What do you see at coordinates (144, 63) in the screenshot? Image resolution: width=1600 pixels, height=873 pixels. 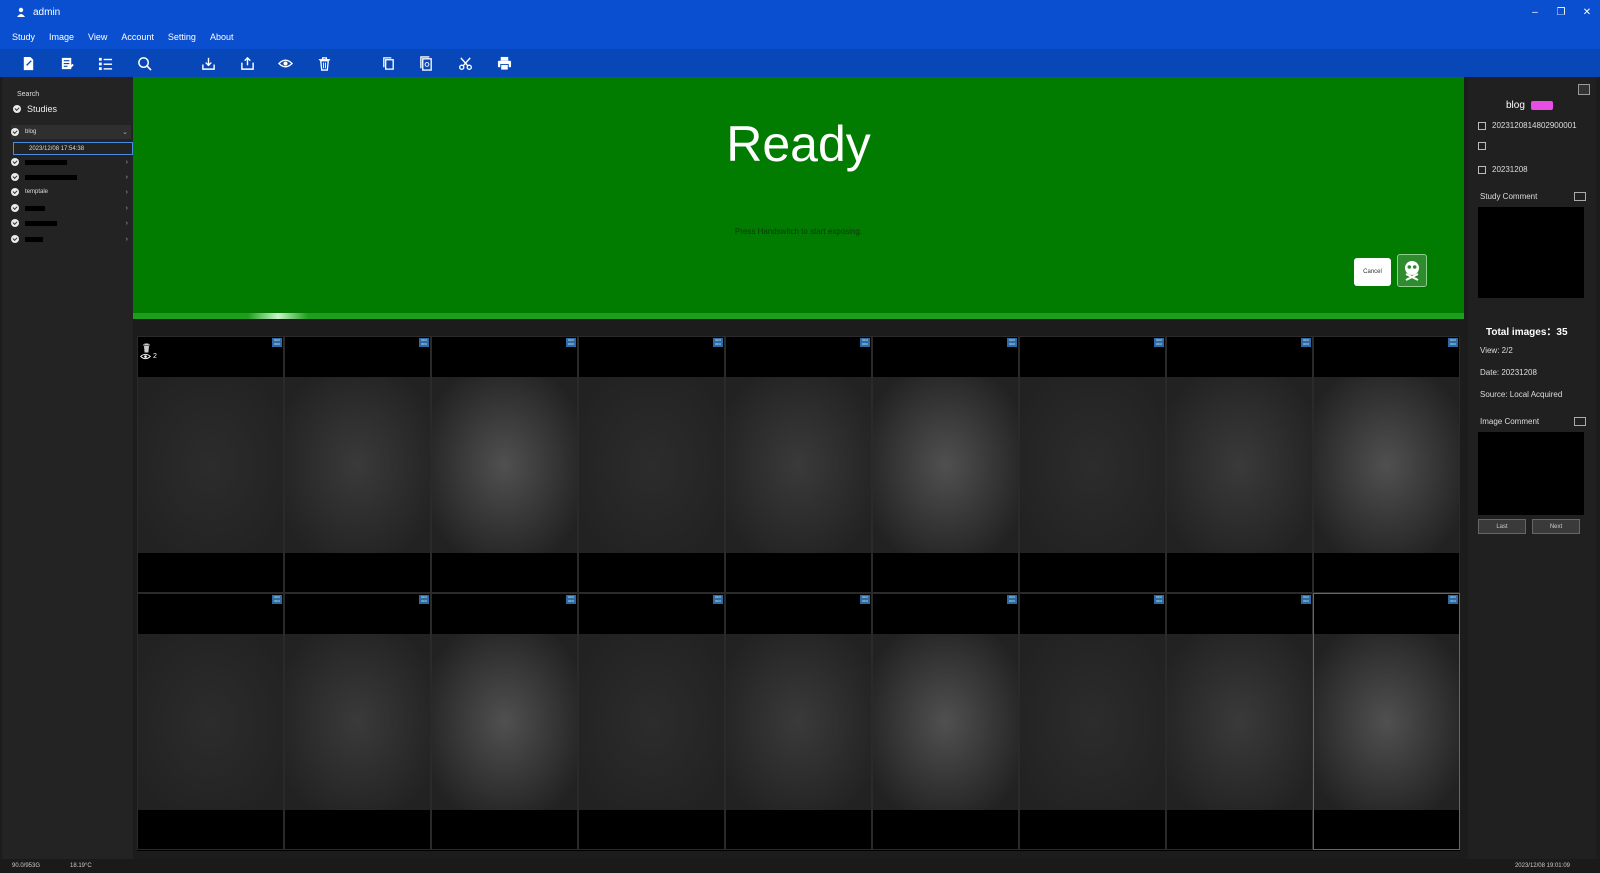 I see `search-button` at bounding box center [144, 63].